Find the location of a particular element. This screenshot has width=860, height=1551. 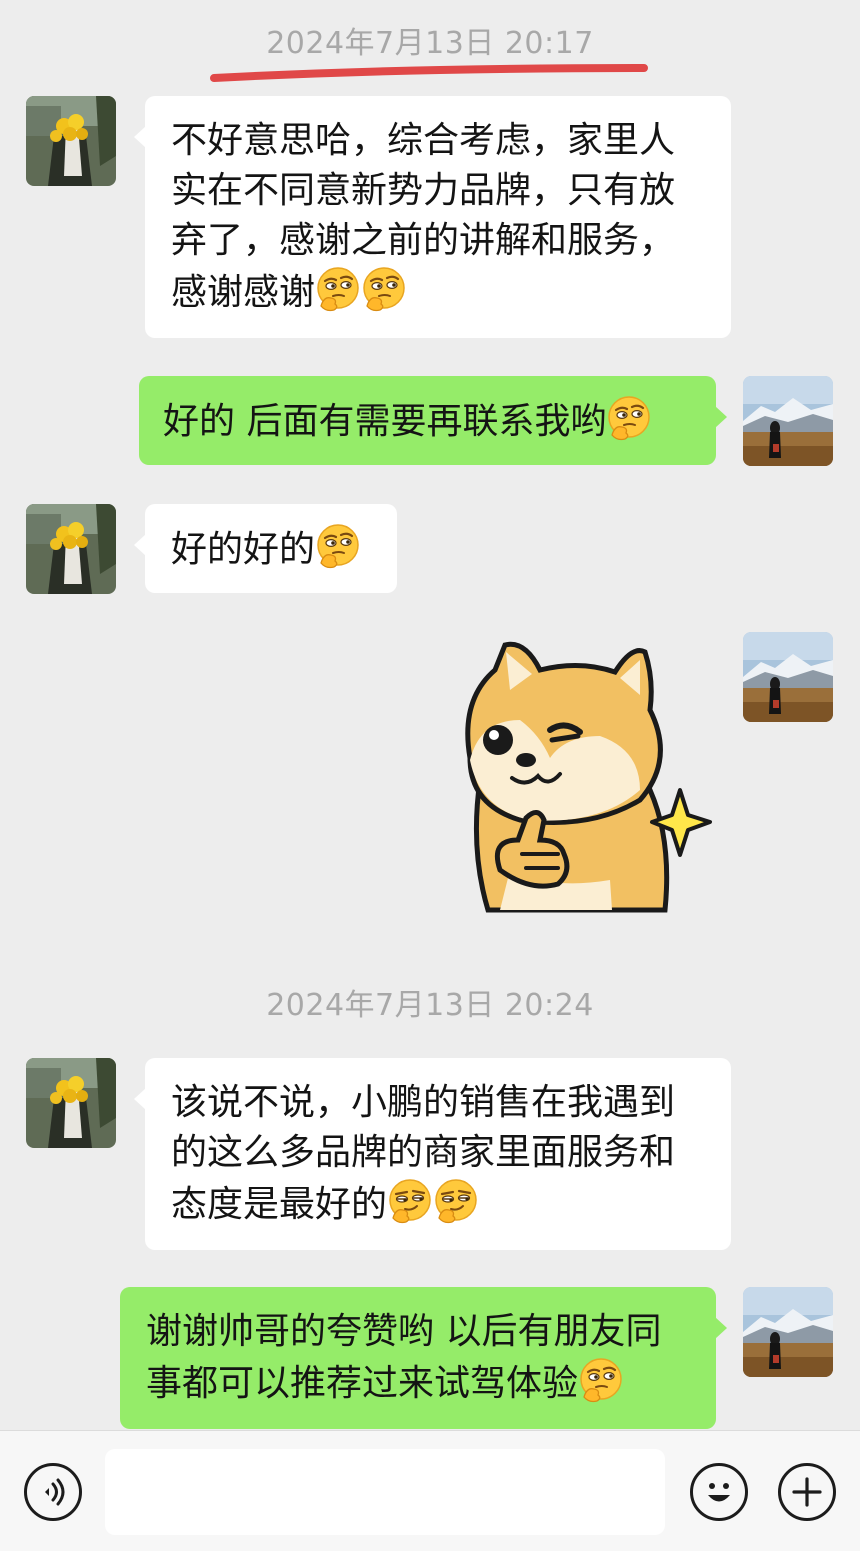

chat-input-bar is located at coordinates (430, 1490).